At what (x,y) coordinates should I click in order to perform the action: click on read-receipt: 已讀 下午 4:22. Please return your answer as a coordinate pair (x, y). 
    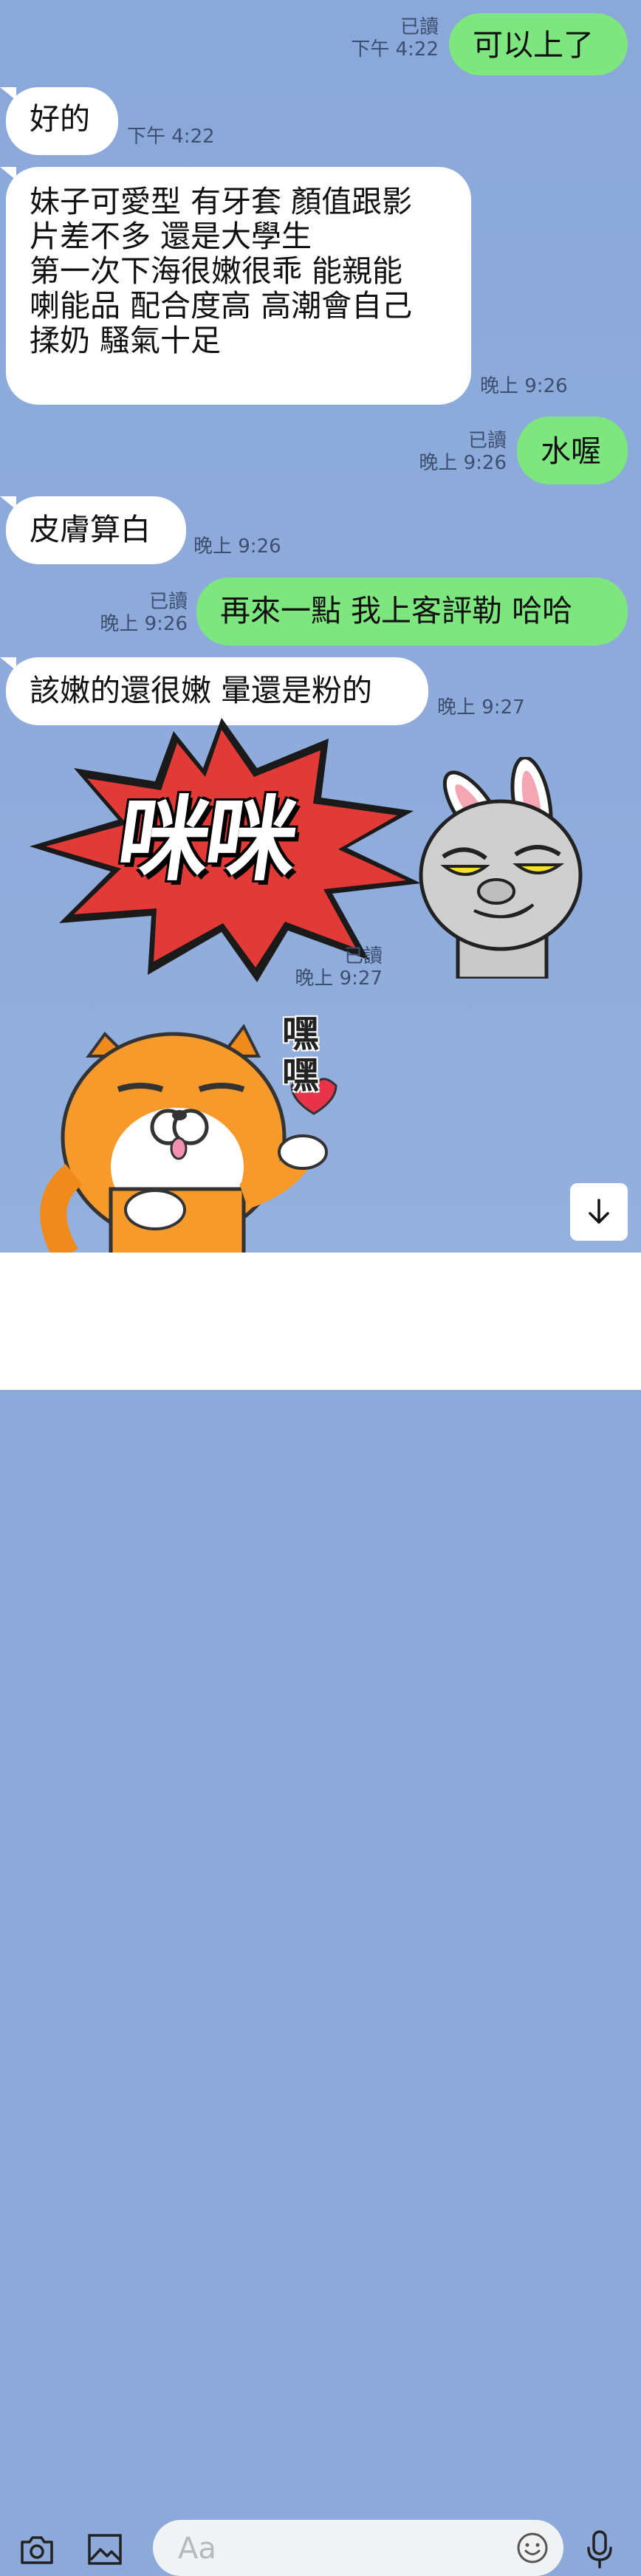
    Looking at the image, I should click on (395, 38).